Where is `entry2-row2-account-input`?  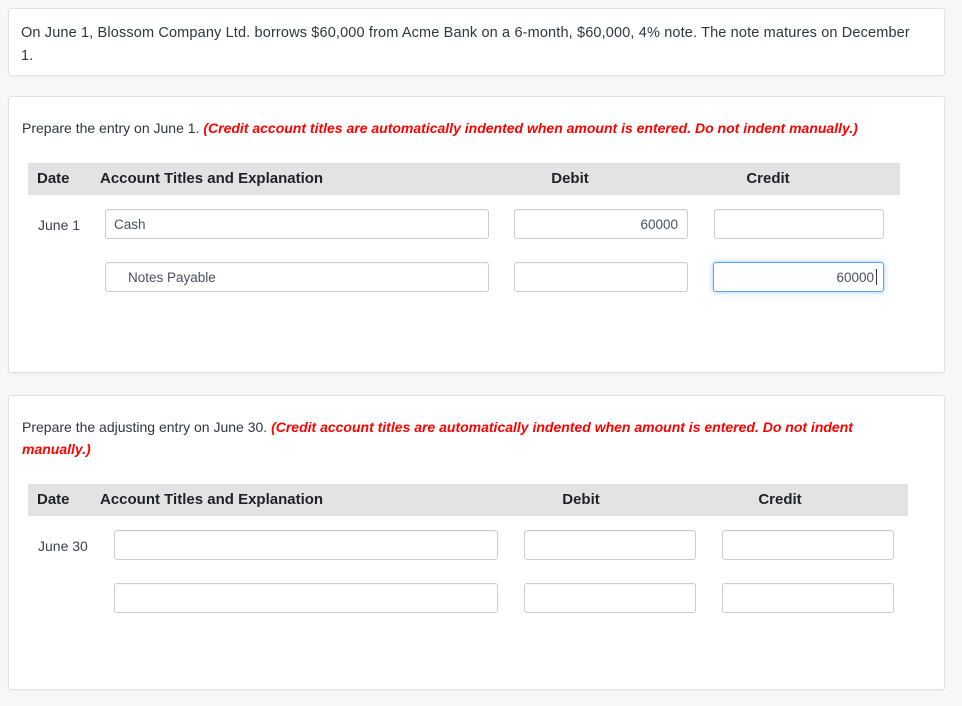 entry2-row2-account-input is located at coordinates (306, 598).